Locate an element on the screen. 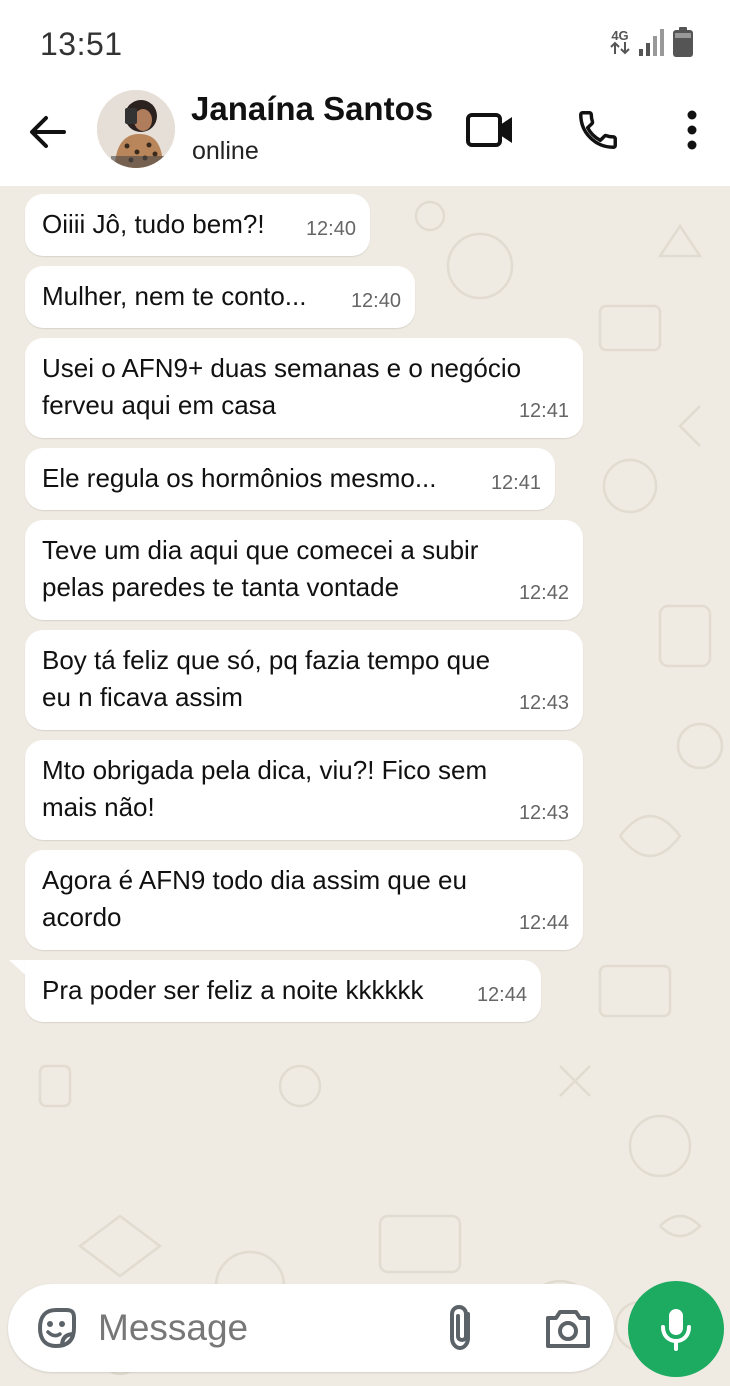 The height and width of the screenshot is (1386, 730). voice-call-button is located at coordinates (598, 130).